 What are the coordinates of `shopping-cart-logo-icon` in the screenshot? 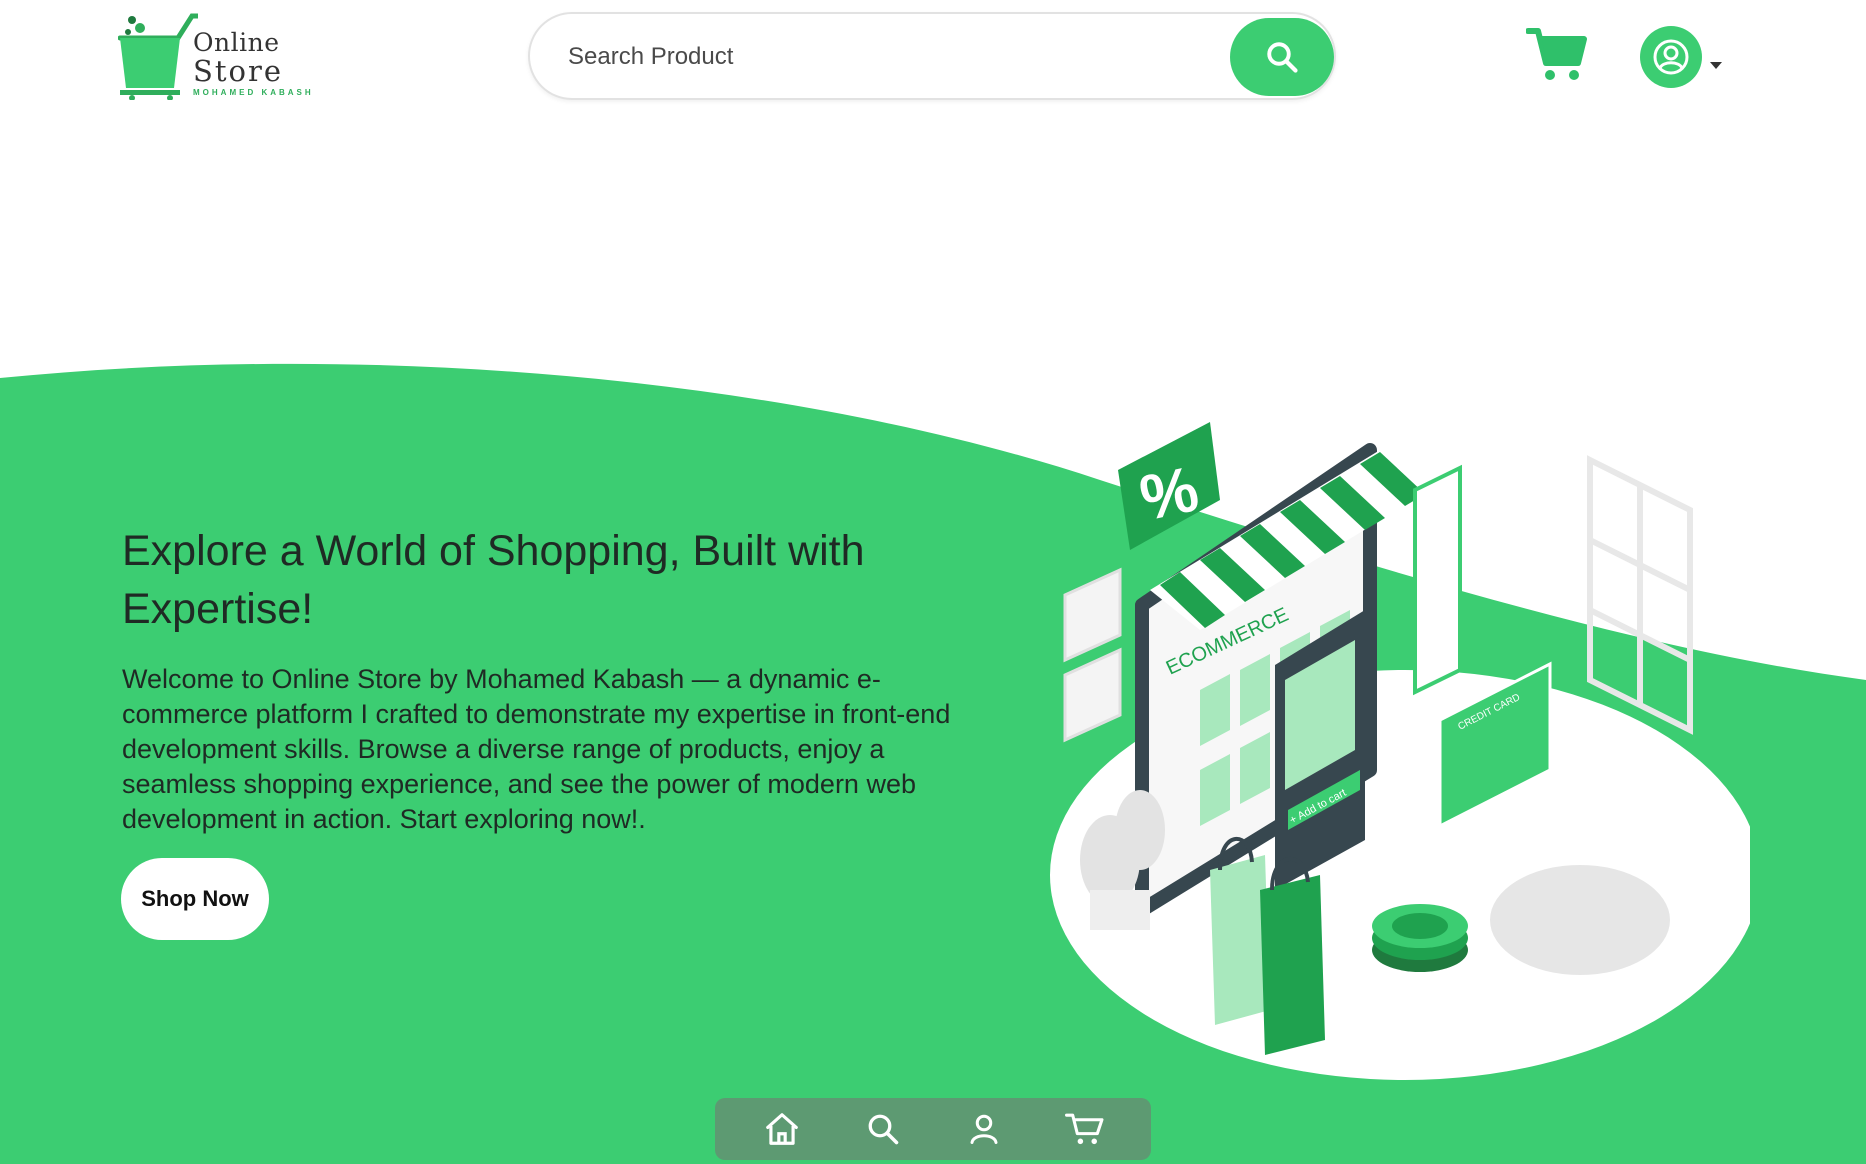 It's located at (158, 56).